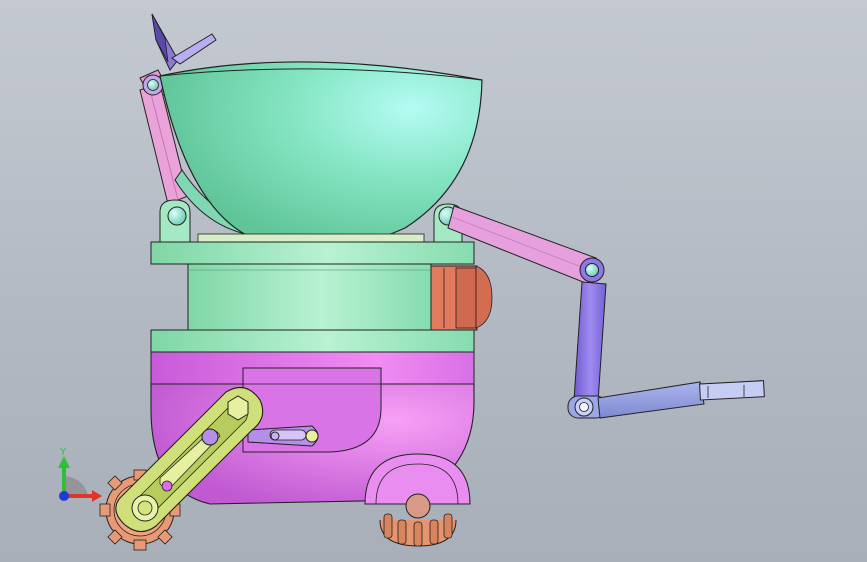 The image size is (867, 562). I want to click on green-drum, so click(309, 297).